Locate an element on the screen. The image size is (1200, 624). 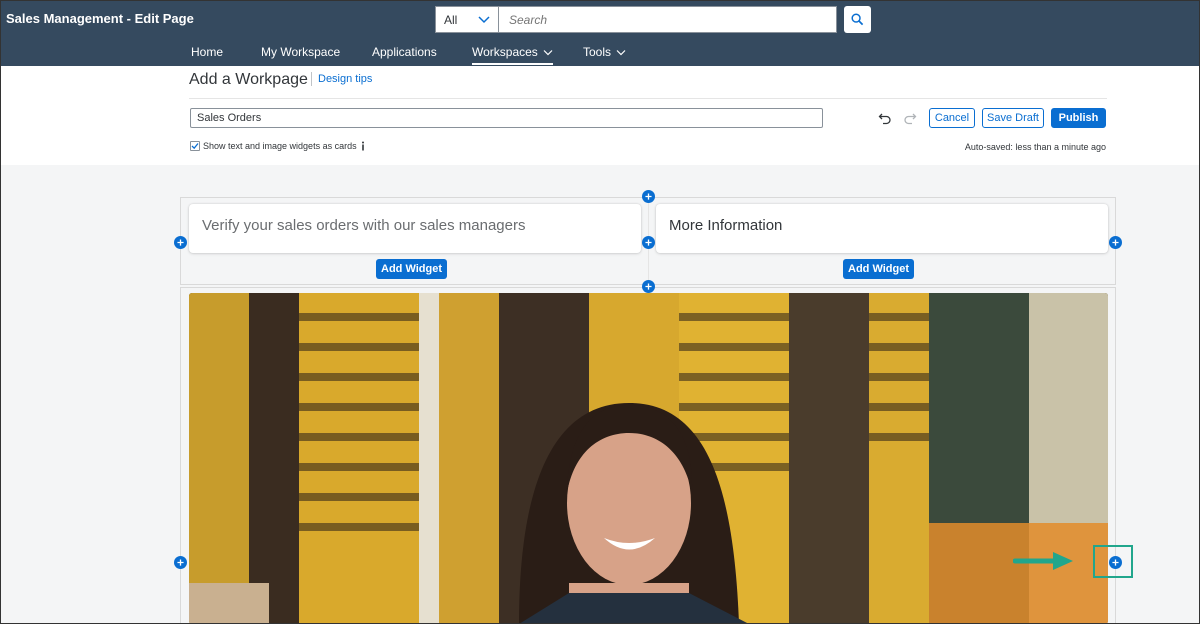
nav-home: Home is located at coordinates (207, 52).